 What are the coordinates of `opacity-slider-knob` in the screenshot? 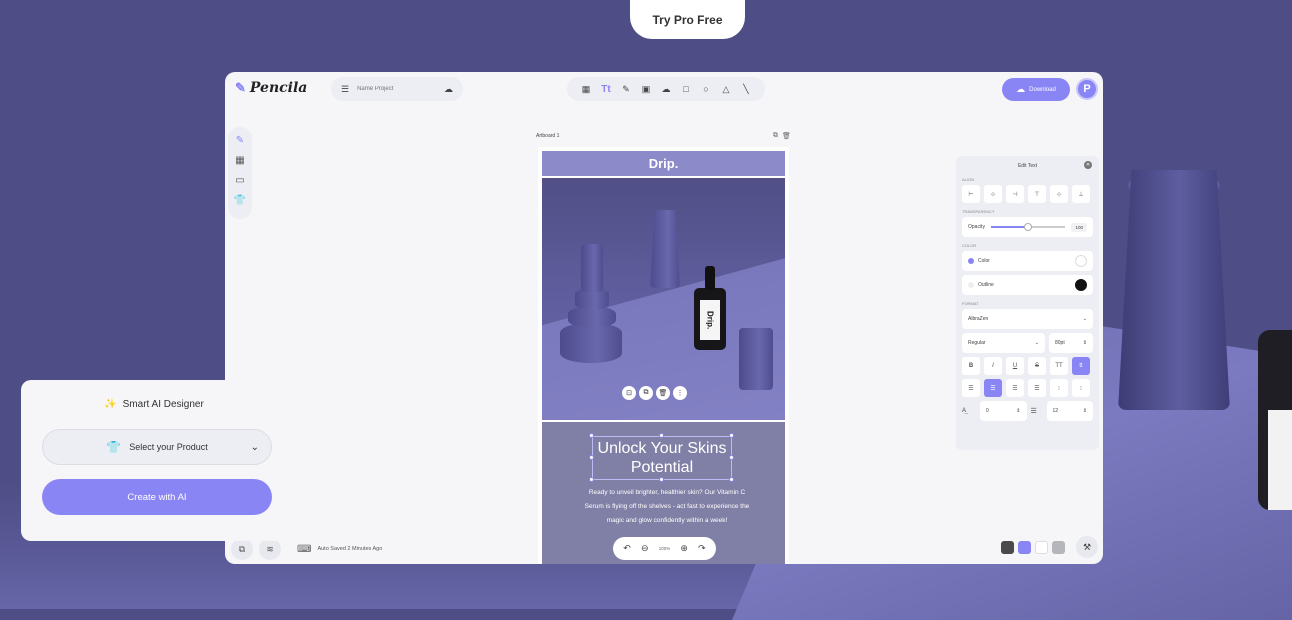 It's located at (1028, 227).